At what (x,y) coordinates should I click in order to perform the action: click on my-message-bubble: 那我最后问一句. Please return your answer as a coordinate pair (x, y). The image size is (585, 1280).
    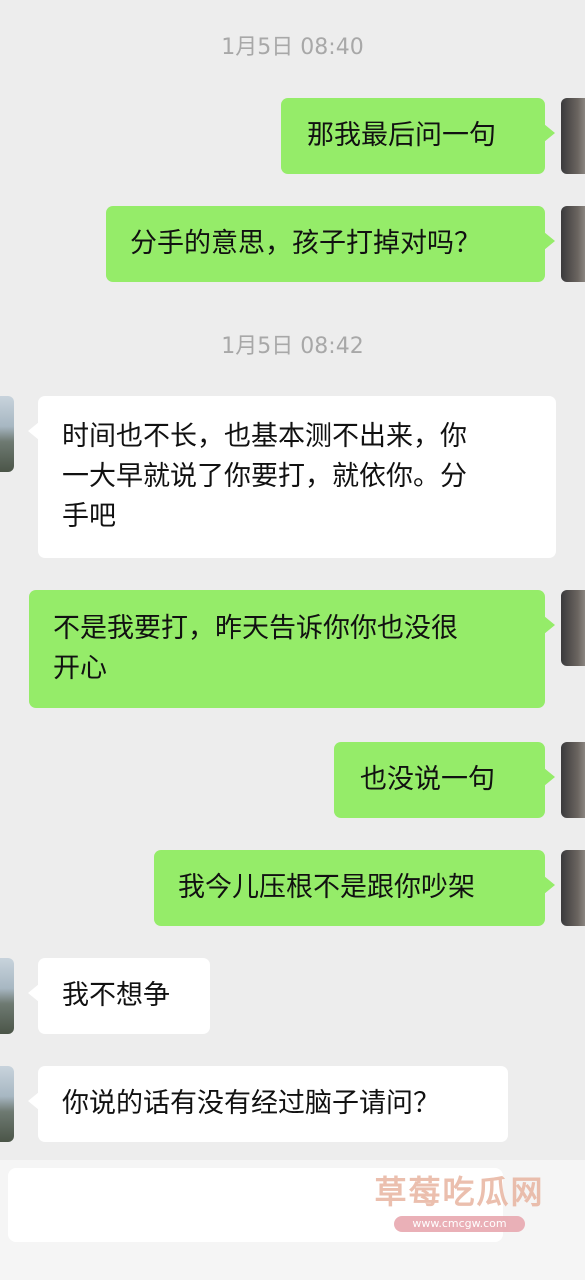
    Looking at the image, I should click on (418, 136).